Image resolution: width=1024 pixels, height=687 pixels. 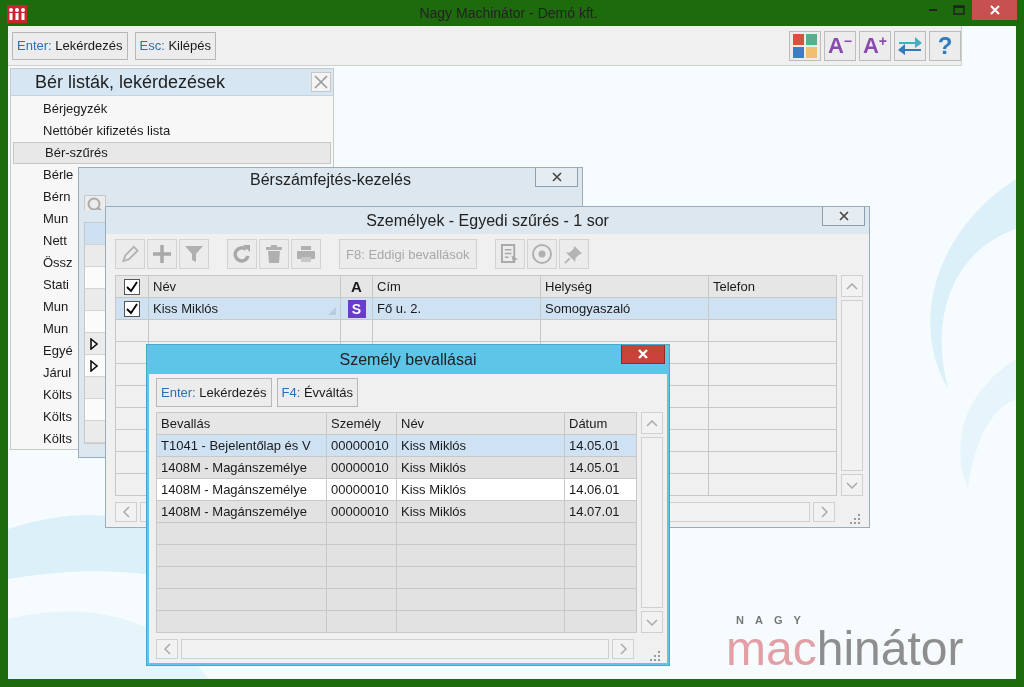 I want to click on logo-tagline: NAGY, so click(x=774, y=620).